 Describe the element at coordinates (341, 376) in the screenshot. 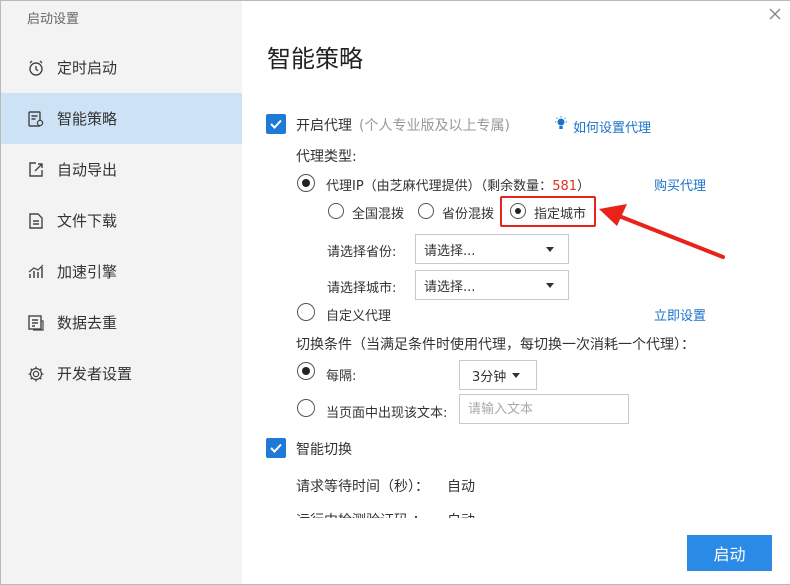

I see `interval-label: 每隔:` at that location.